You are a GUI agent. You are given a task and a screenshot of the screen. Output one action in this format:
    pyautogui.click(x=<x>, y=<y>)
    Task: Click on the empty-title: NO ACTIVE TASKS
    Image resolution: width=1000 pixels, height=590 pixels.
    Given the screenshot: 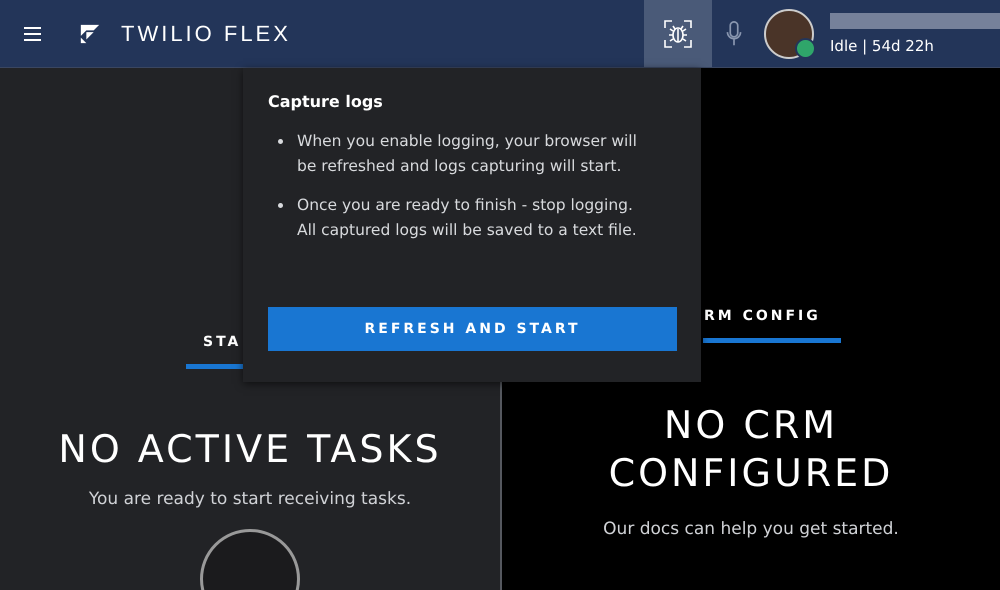 What is the action you would take?
    pyautogui.click(x=250, y=449)
    